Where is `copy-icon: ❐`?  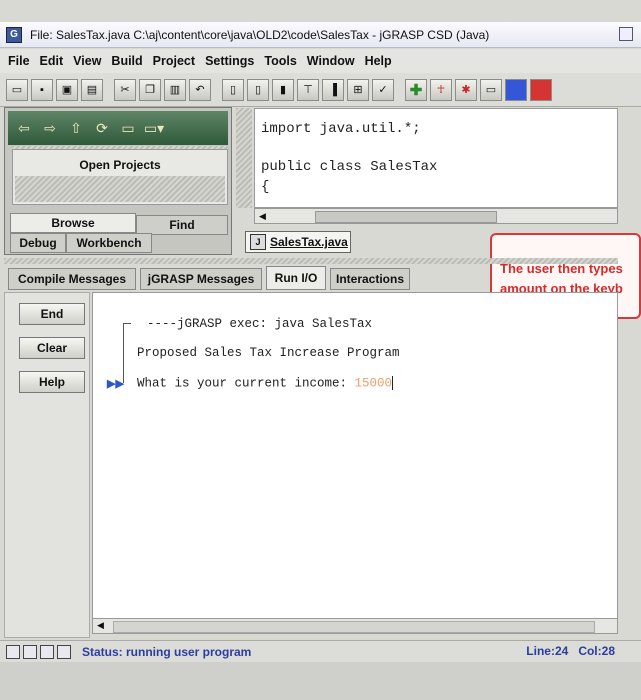
copy-icon: ❐ is located at coordinates (150, 89).